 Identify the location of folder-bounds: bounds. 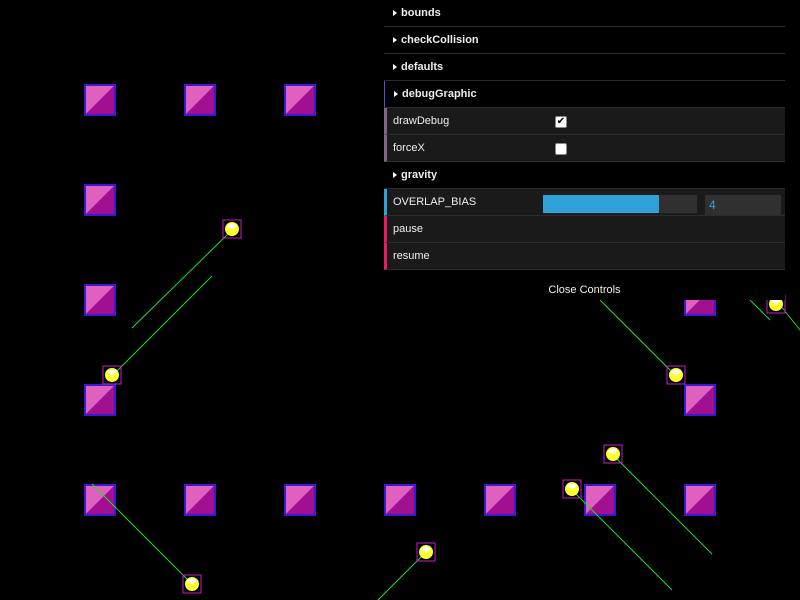
(584, 13).